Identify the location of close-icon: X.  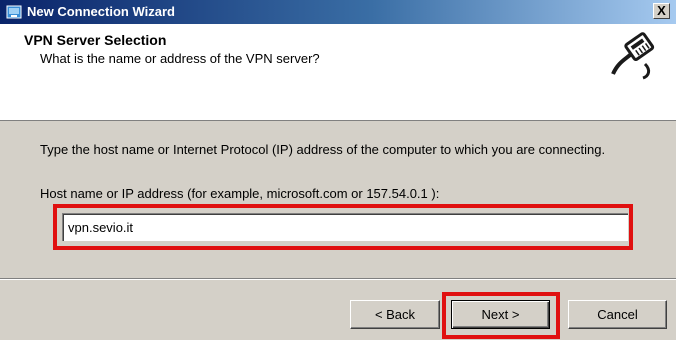
(661, 10).